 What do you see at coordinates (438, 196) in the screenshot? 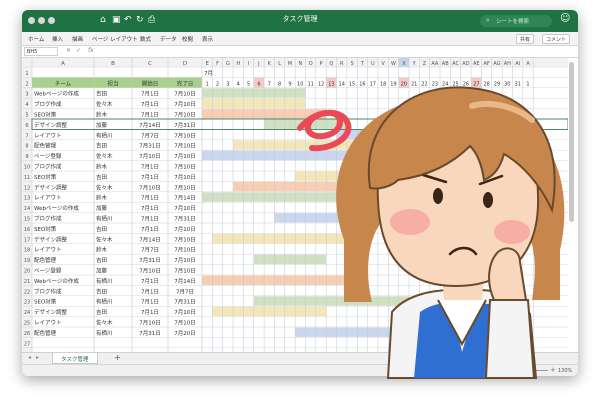
I see `left-eye` at bounding box center [438, 196].